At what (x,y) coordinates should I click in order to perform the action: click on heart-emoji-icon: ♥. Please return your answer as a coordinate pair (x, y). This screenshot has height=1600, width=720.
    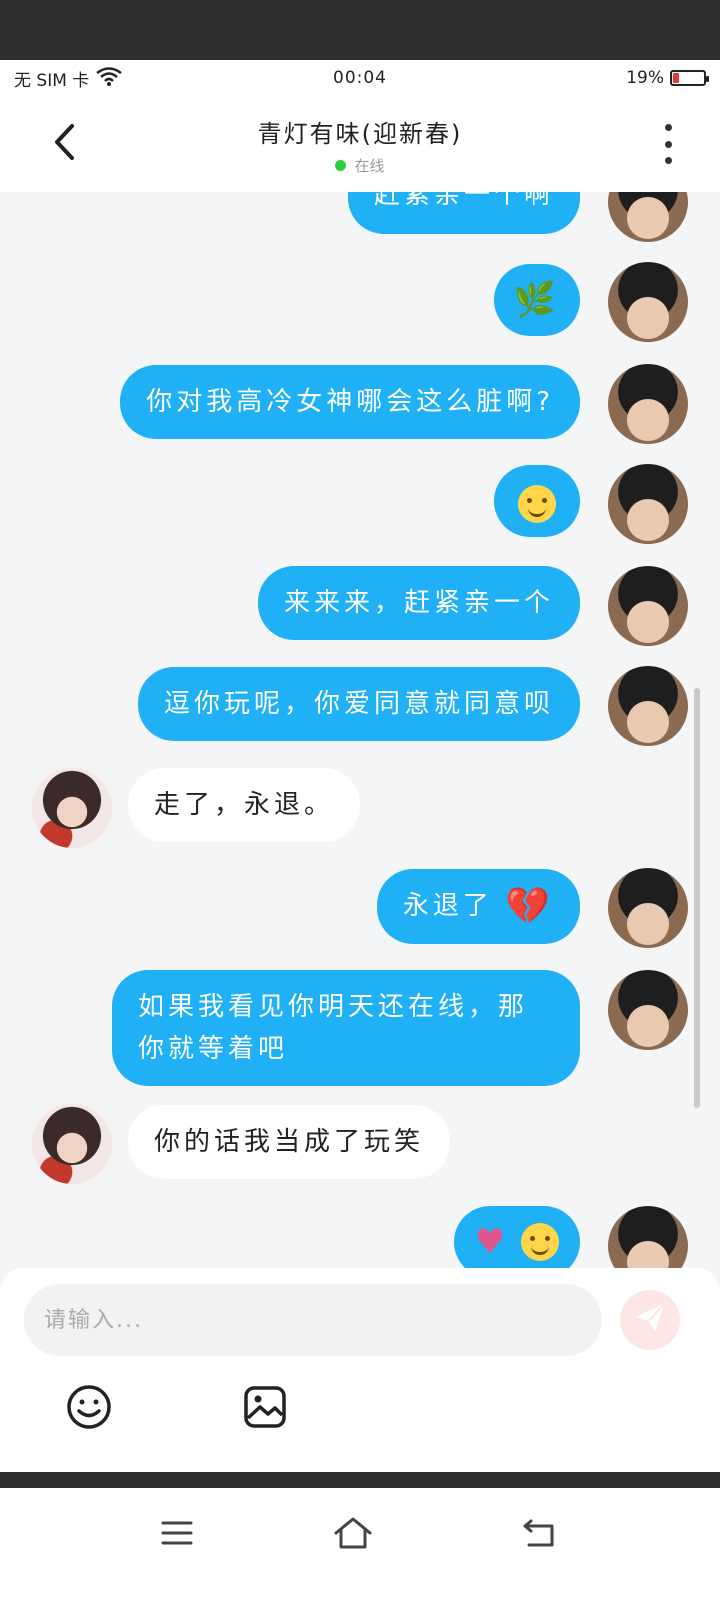
    Looking at the image, I should click on (492, 1241).